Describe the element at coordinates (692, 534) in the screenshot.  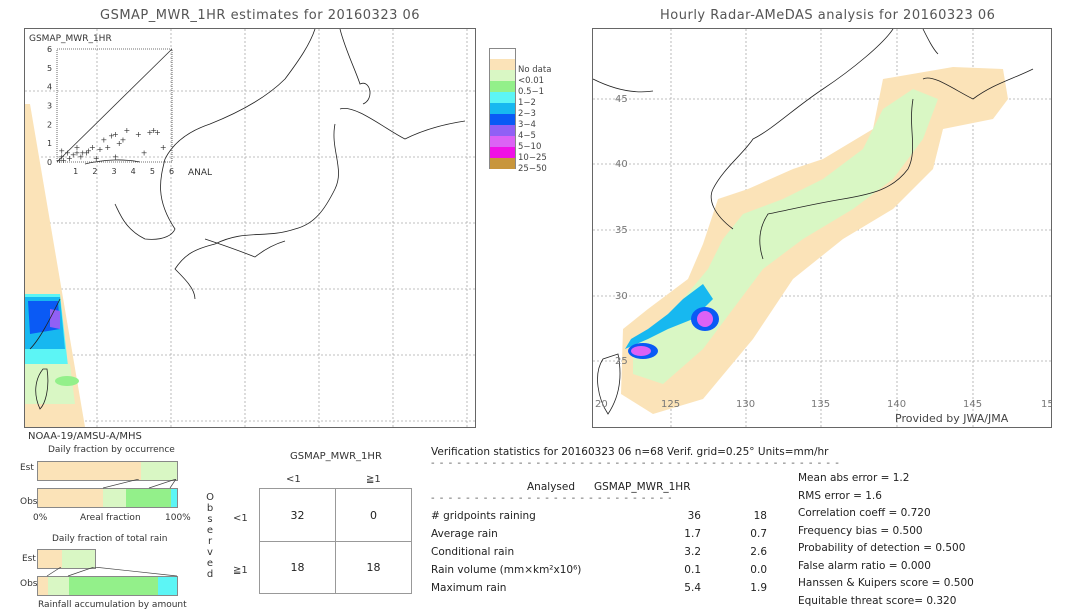
I see `stat-analysed-value: 1.7` at that location.